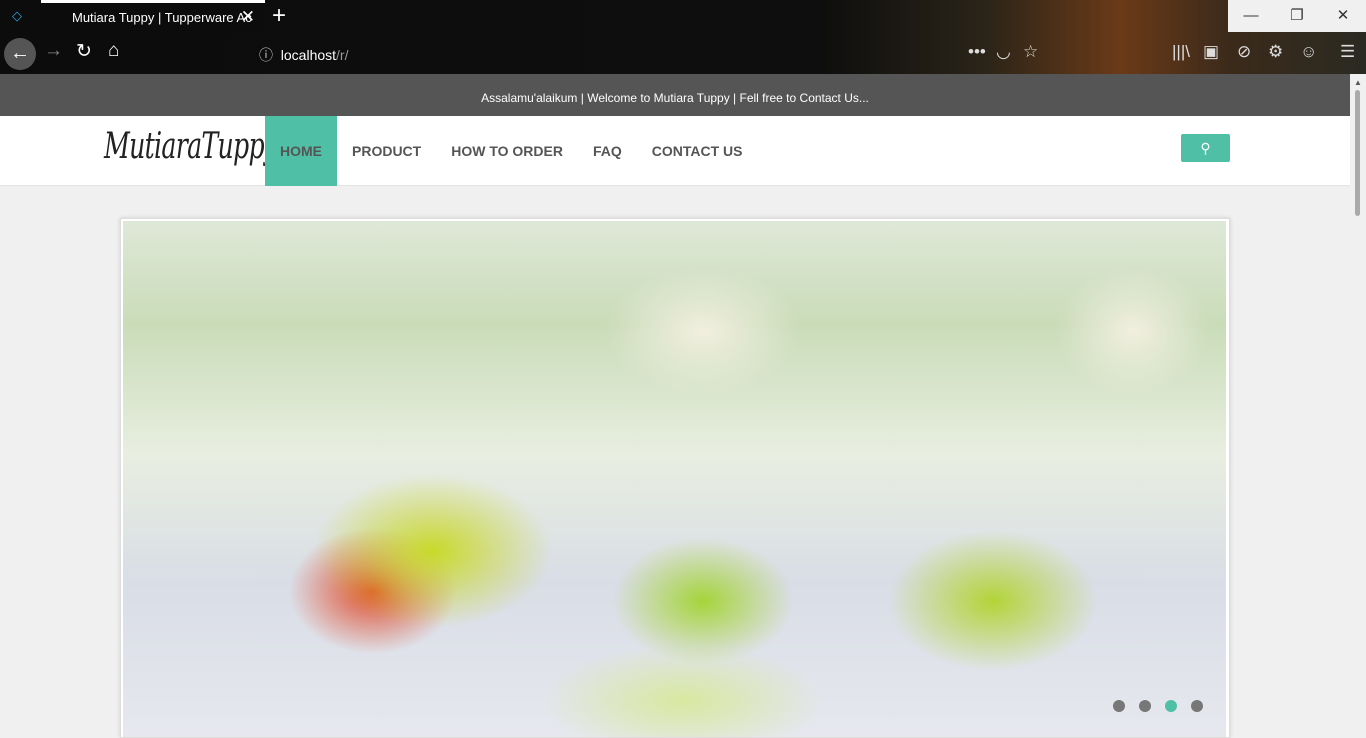 The height and width of the screenshot is (738, 1366). Describe the element at coordinates (308, 55) in the screenshot. I see `url-host: localhost` at that location.